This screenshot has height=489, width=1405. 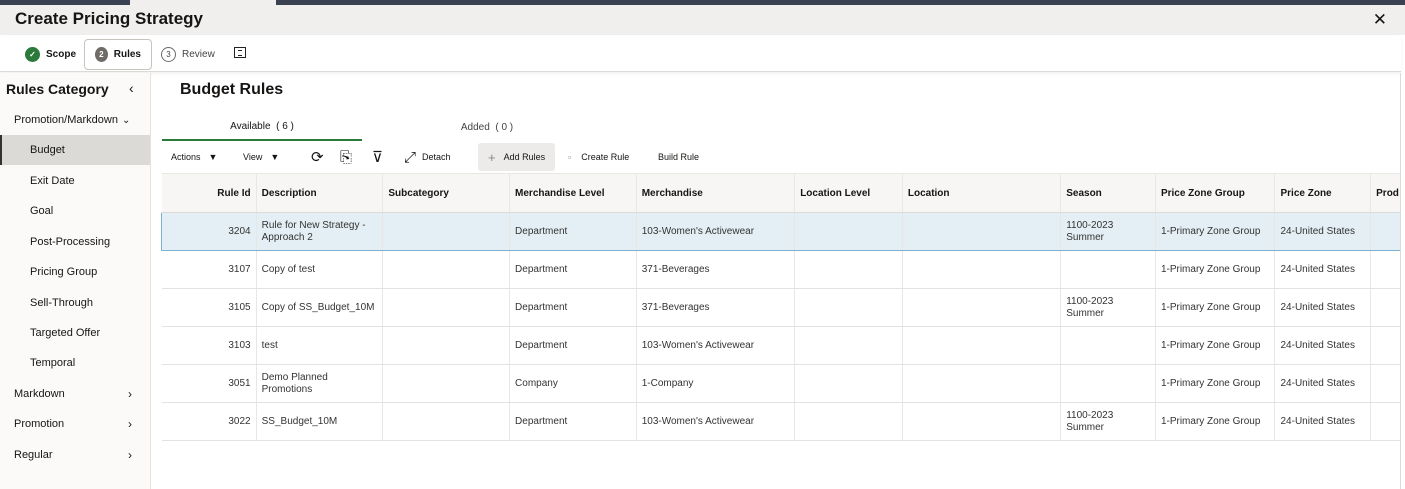 What do you see at coordinates (131, 88) in the screenshot?
I see `chevron-left-icon: ‹` at bounding box center [131, 88].